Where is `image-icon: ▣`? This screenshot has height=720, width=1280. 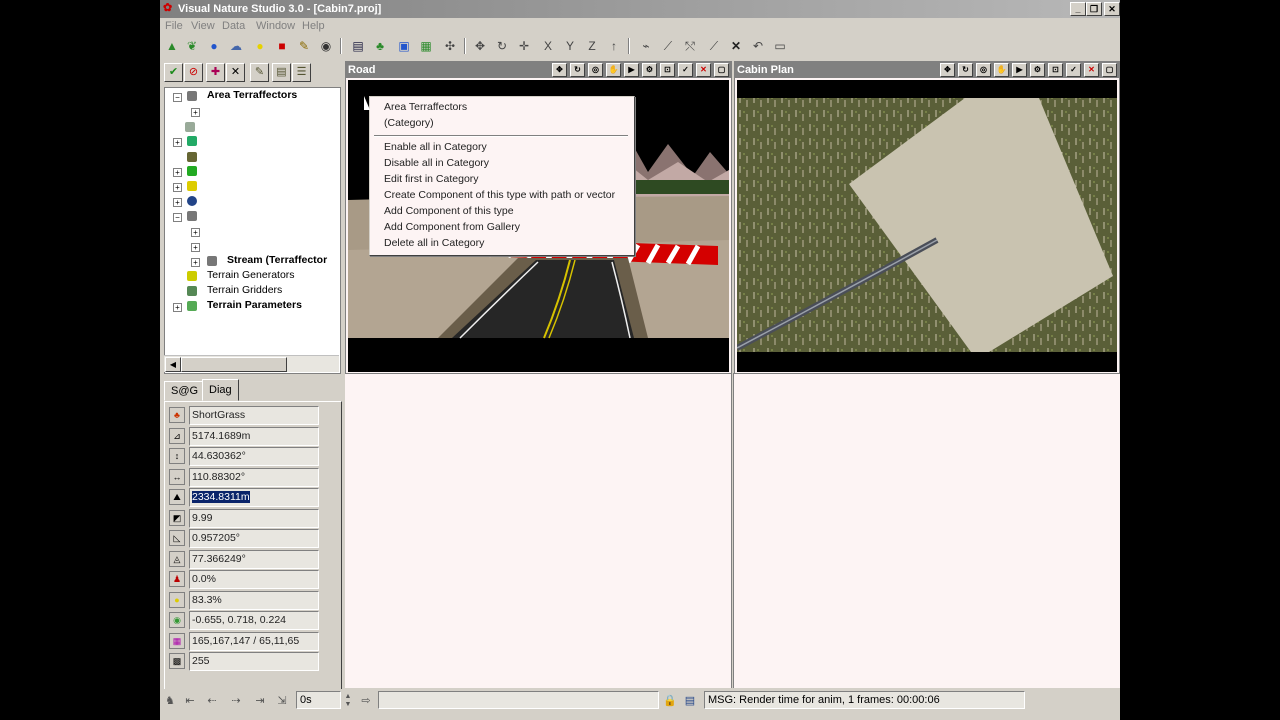
image-icon: ▣ is located at coordinates (404, 46).